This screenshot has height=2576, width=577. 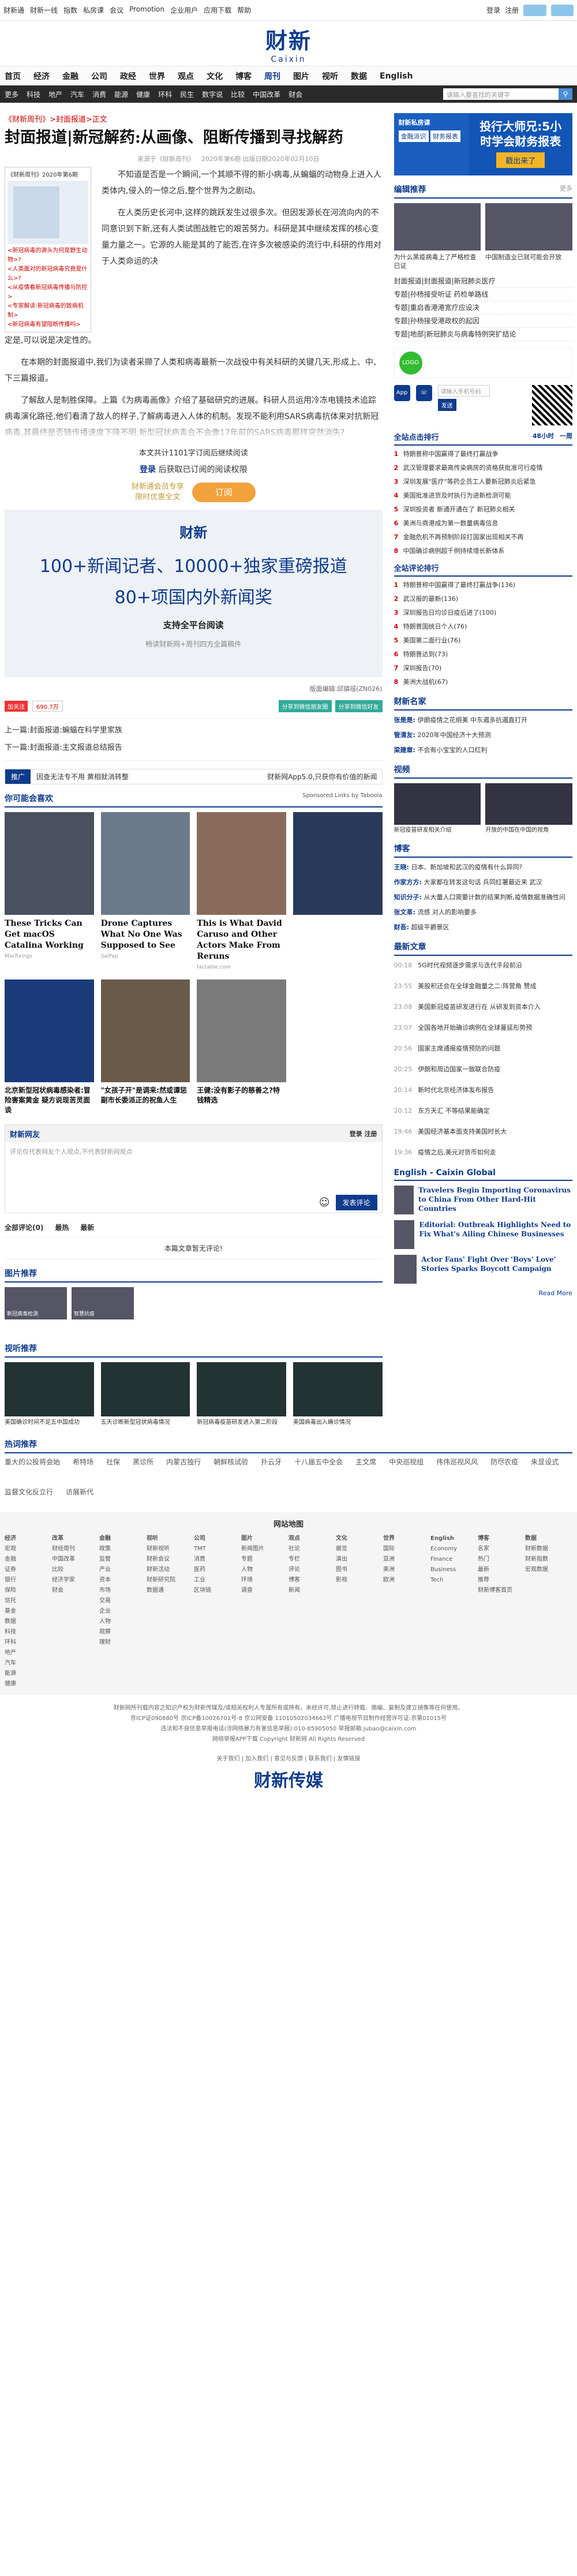 I want to click on prev-article: 上一篇:封面报道:蝙蝠在科学里家族, so click(x=194, y=730).